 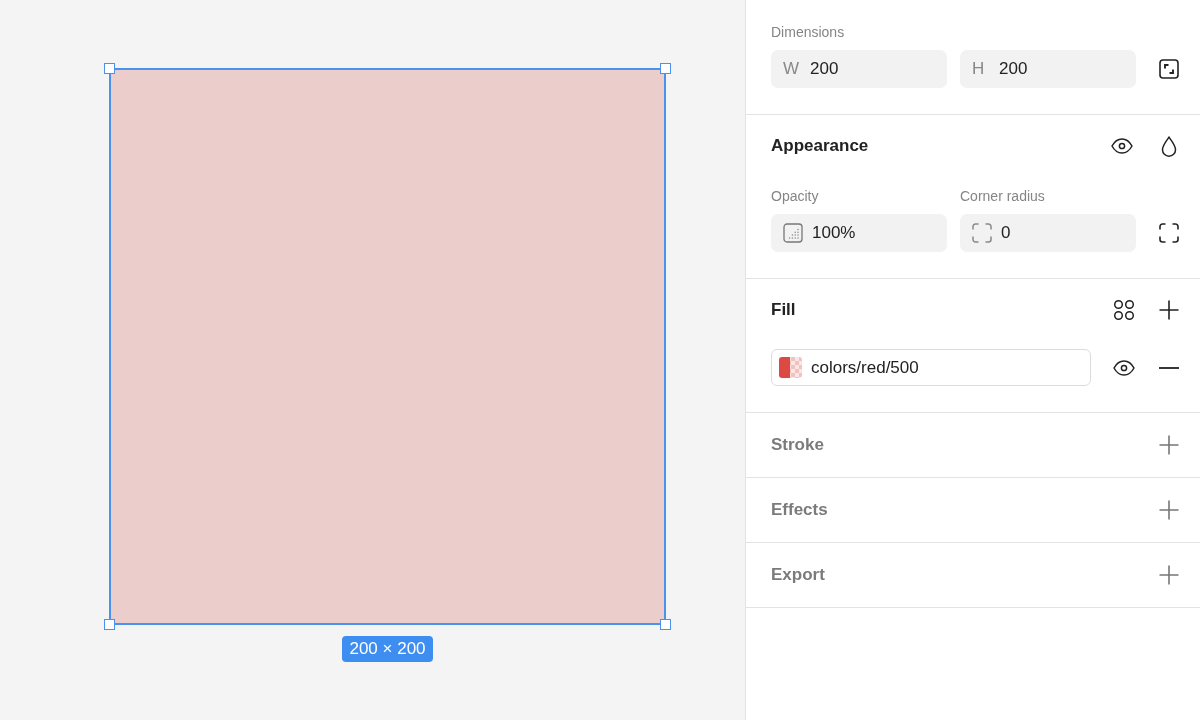 What do you see at coordinates (820, 146) in the screenshot?
I see `section-title: Appearance` at bounding box center [820, 146].